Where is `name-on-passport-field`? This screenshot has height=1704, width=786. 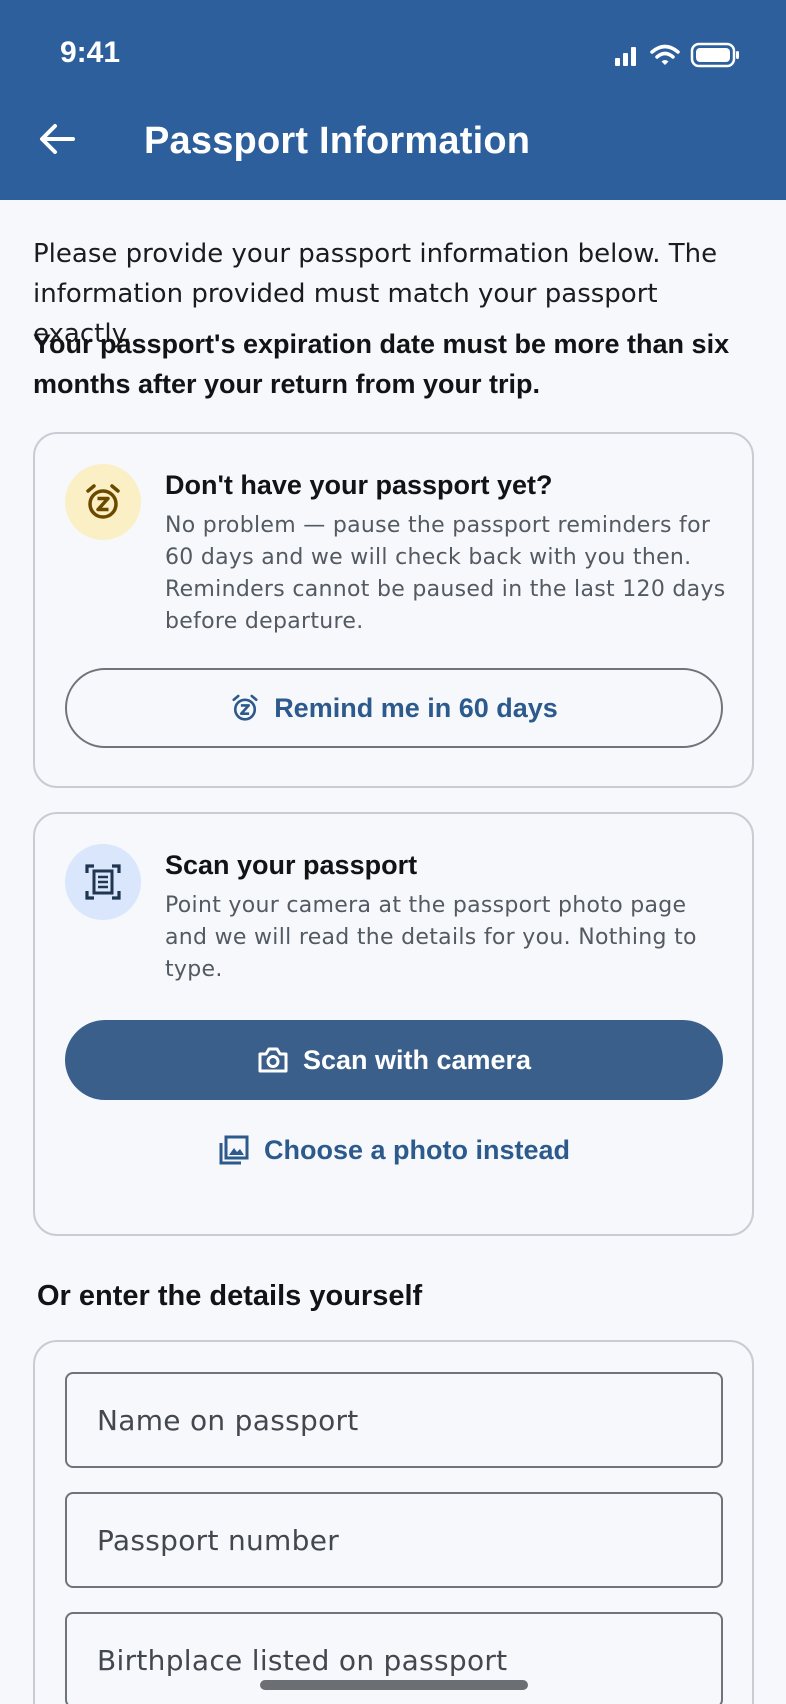 name-on-passport-field is located at coordinates (394, 1420).